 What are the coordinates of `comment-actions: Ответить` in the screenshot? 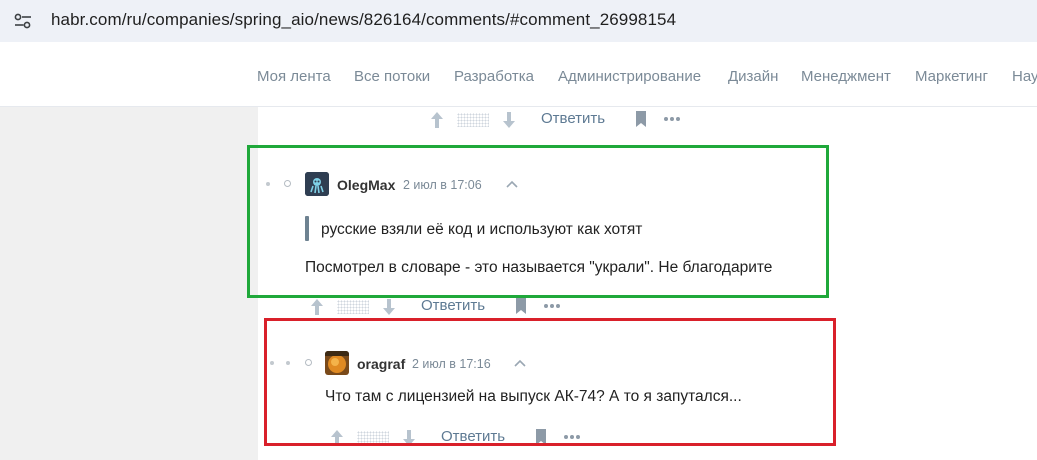 It's located at (440, 308).